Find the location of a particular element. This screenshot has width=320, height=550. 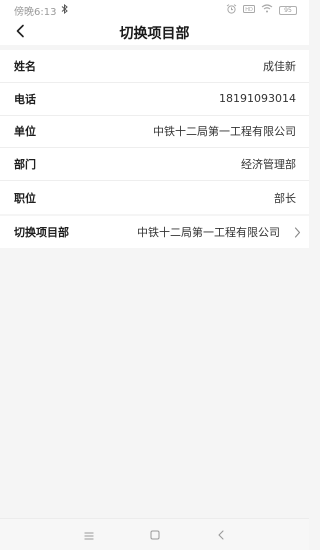

info-row-position: 职位 部长 is located at coordinates (154, 197).